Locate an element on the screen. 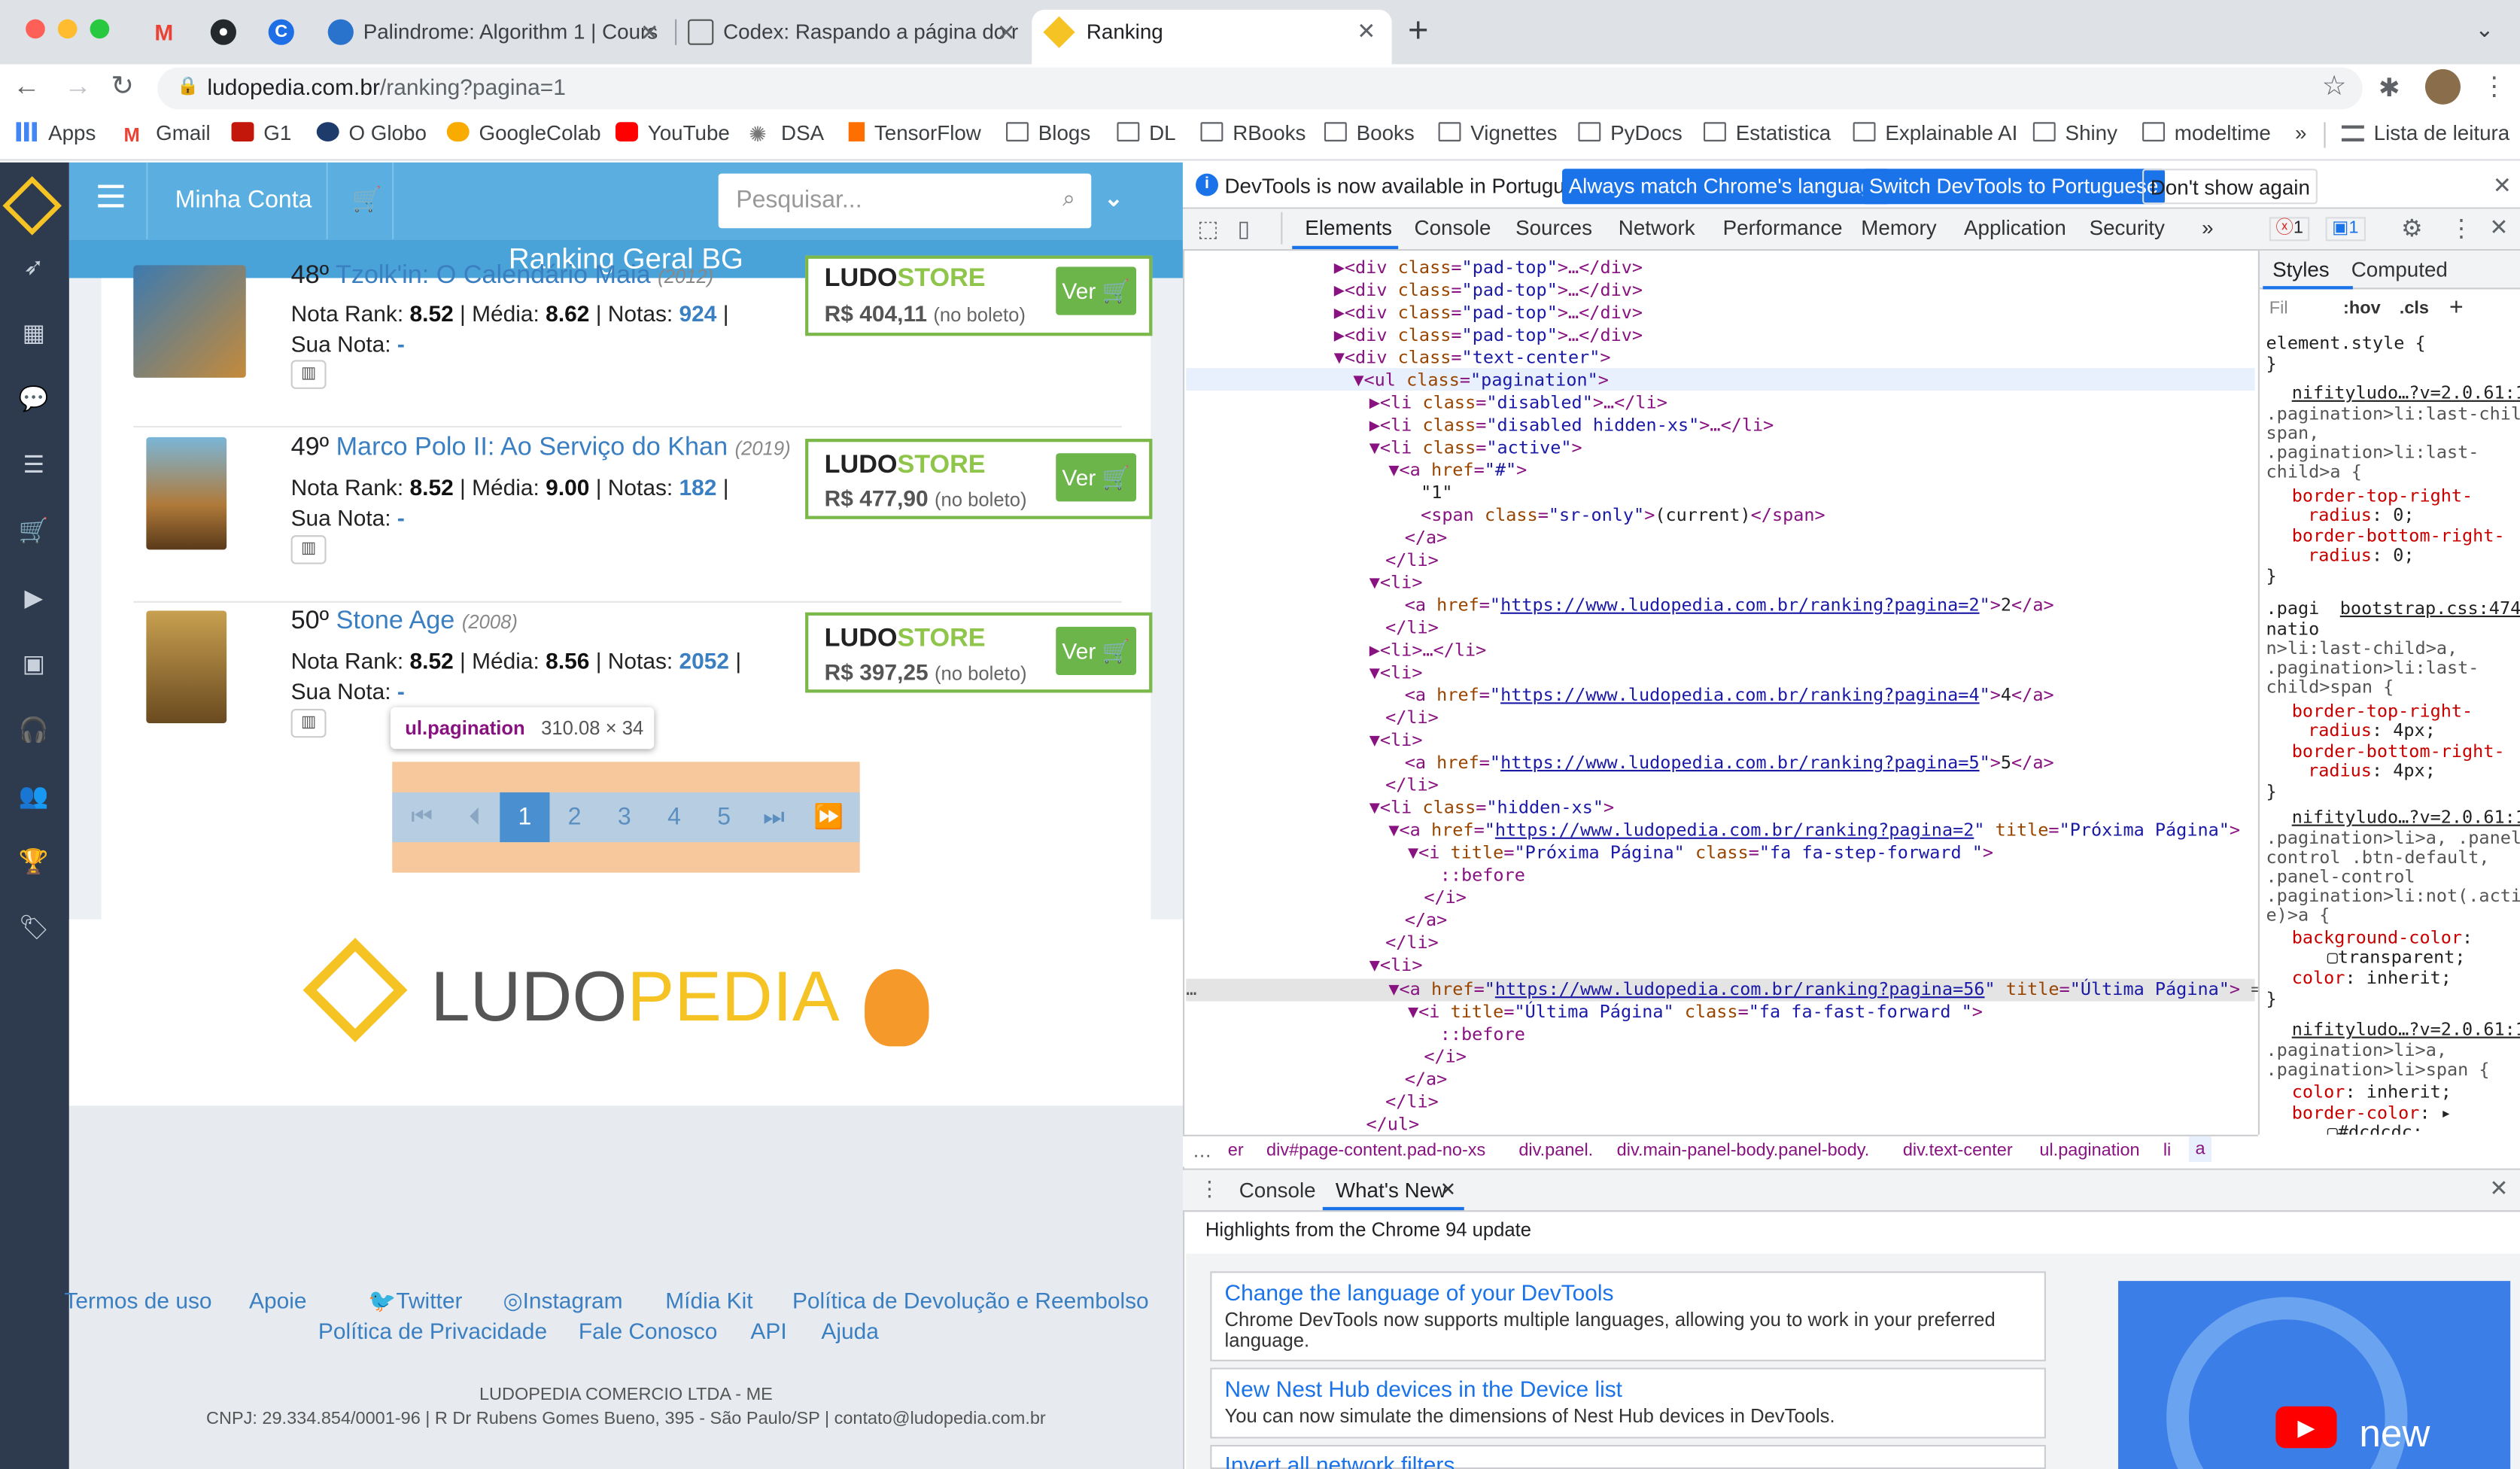 Image resolution: width=2520 pixels, height=1469 pixels. headphones-icon: 🎧 is located at coordinates (33, 731).